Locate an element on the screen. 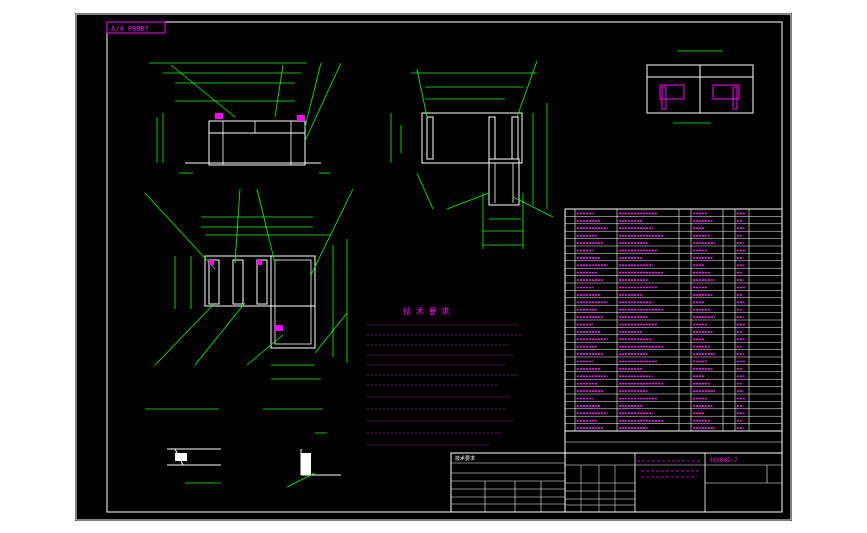  table-header-row is located at coordinates (673, 442).